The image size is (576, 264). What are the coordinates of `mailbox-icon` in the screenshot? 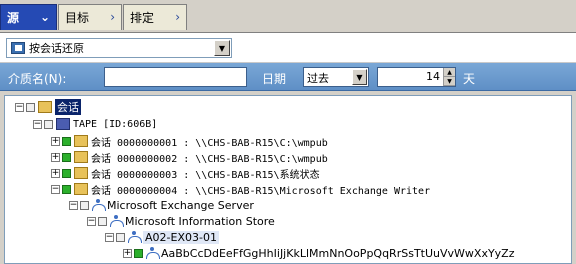 It's located at (153, 253).